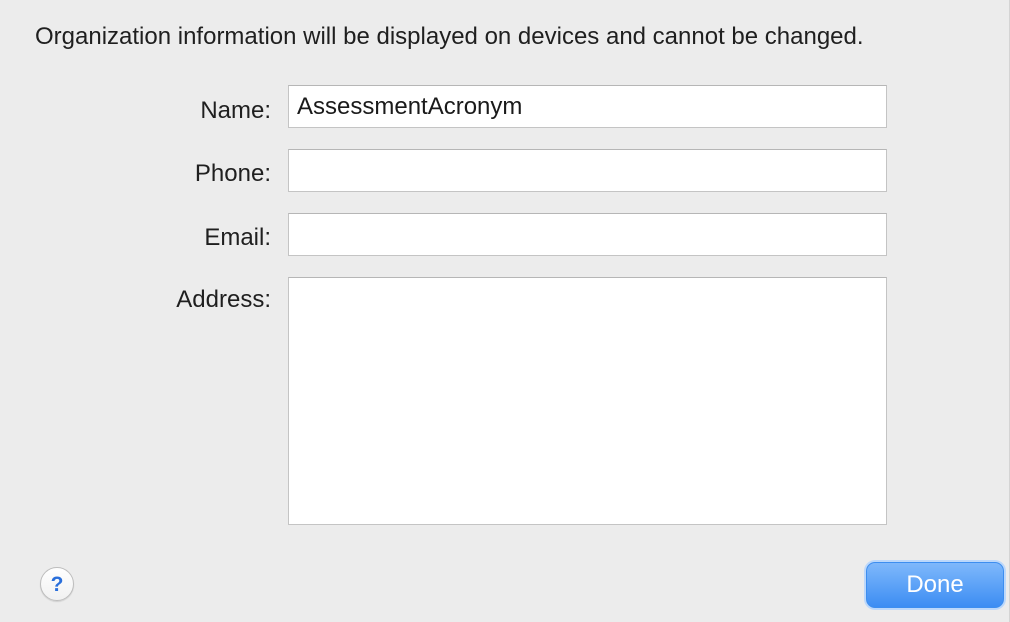  What do you see at coordinates (223, 299) in the screenshot?
I see `address-label: Address:` at bounding box center [223, 299].